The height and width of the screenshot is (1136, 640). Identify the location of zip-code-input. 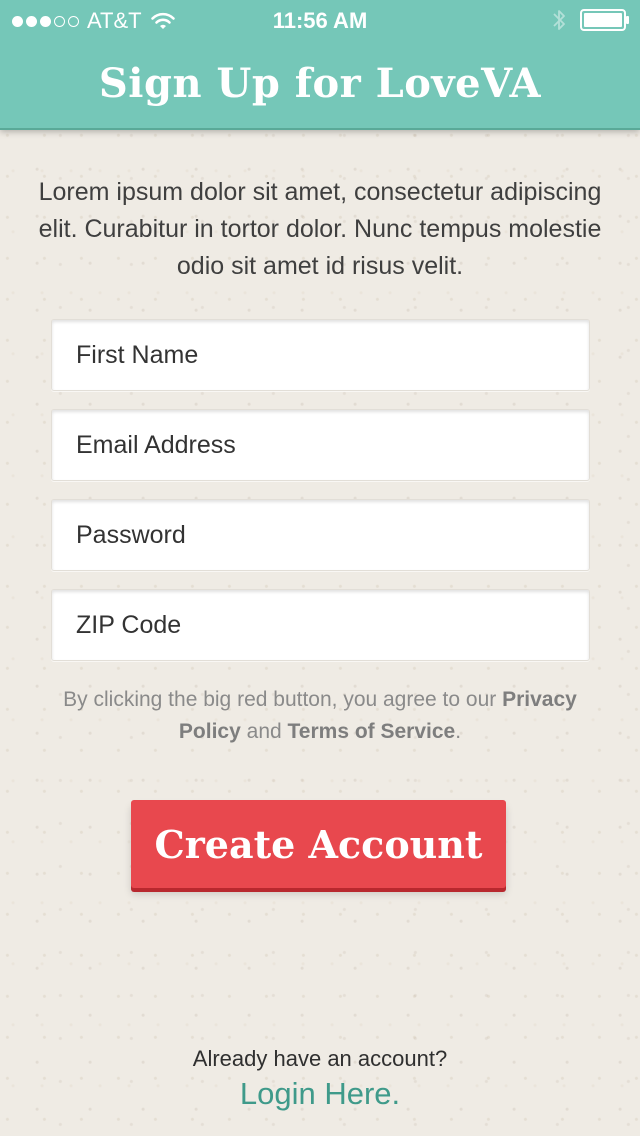
(320, 625).